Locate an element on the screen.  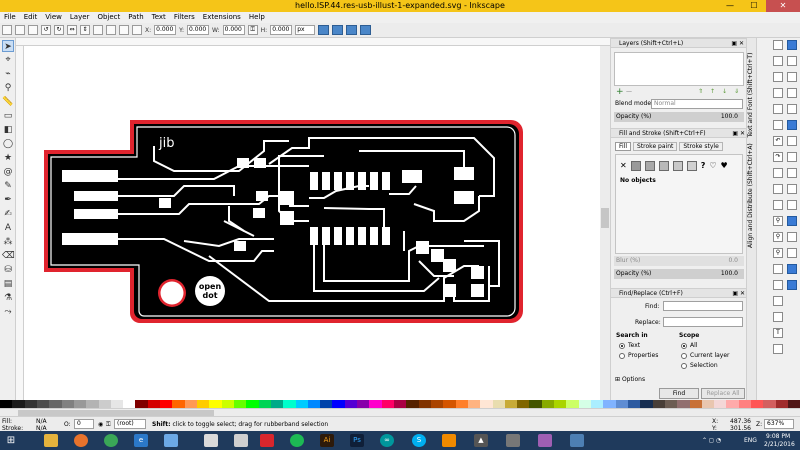
canvas-vertical-scrollbar is located at coordinates (605, 223).